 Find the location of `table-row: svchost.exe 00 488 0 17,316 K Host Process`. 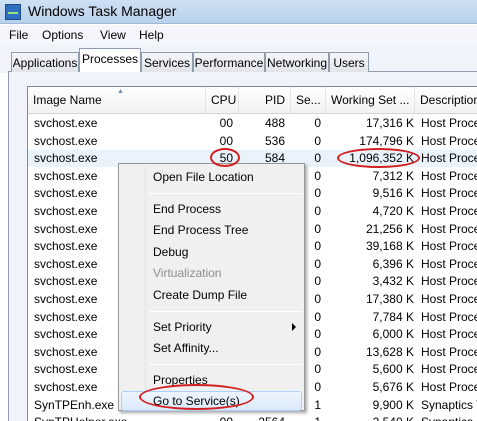

table-row: svchost.exe 00 488 0 17,316 K Host Process is located at coordinates (252, 123).